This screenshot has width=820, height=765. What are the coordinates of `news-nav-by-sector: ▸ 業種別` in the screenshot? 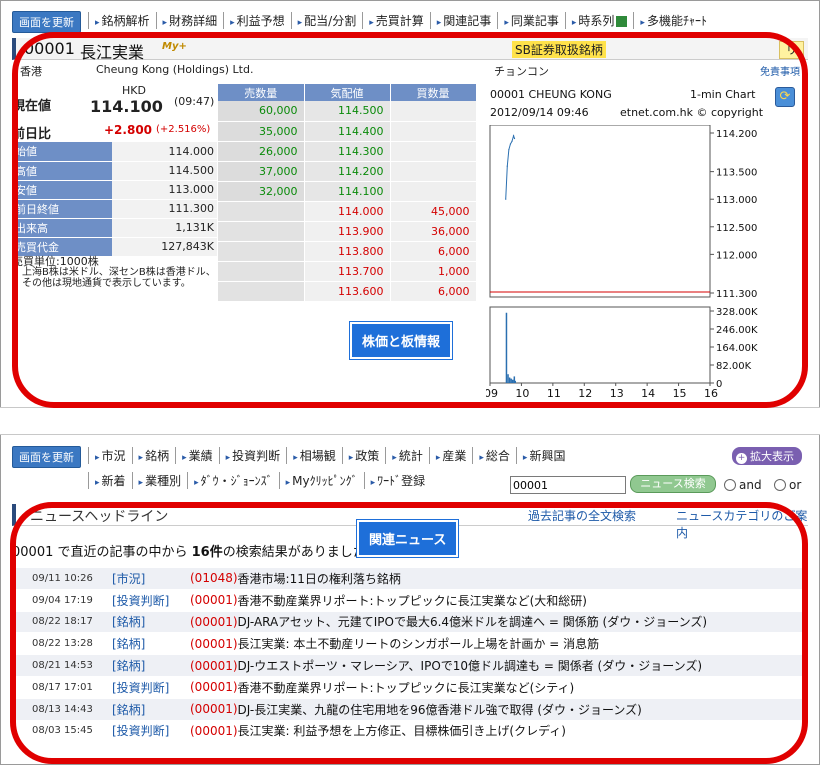 It's located at (159, 480).